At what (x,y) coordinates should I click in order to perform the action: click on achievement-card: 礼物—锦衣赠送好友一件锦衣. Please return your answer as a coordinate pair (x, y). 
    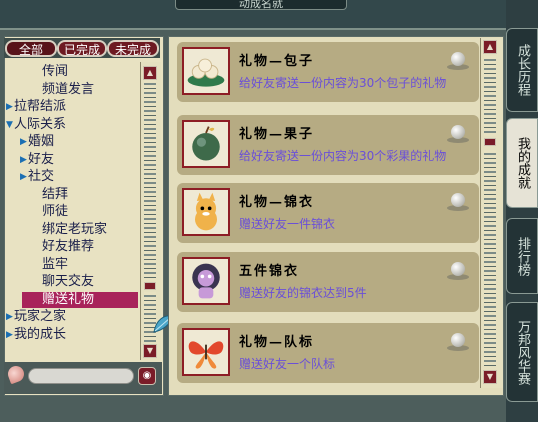
    Looking at the image, I should click on (328, 213).